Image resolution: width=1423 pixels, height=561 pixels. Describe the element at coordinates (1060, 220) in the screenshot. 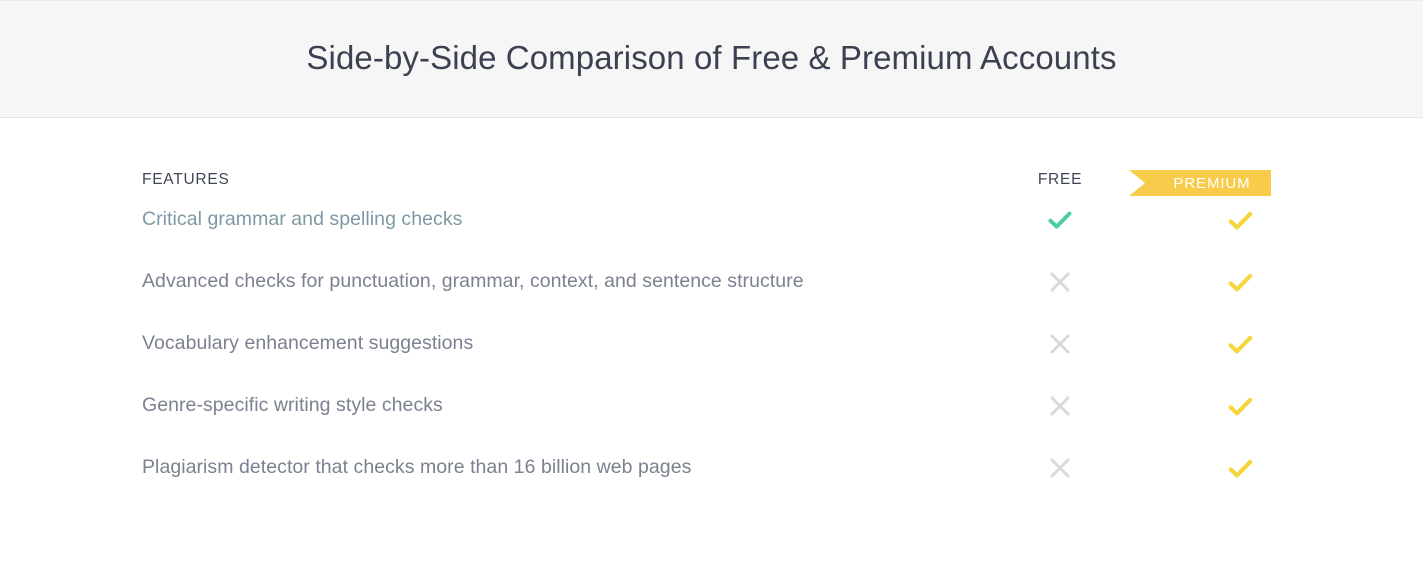

I see `green-check-icon` at that location.